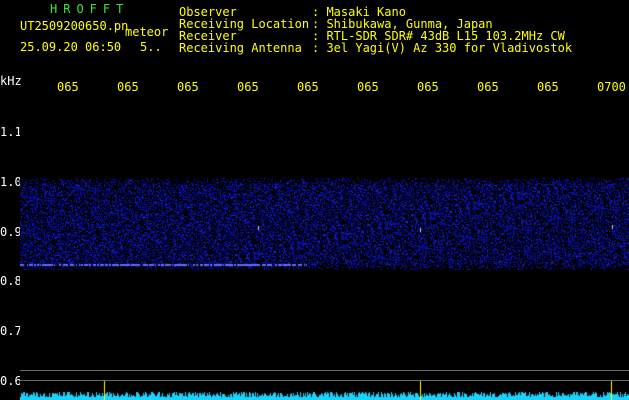 This screenshot has width=629, height=400. What do you see at coordinates (11, 232) in the screenshot?
I see `frequency-tick-label: 0.9` at bounding box center [11, 232].